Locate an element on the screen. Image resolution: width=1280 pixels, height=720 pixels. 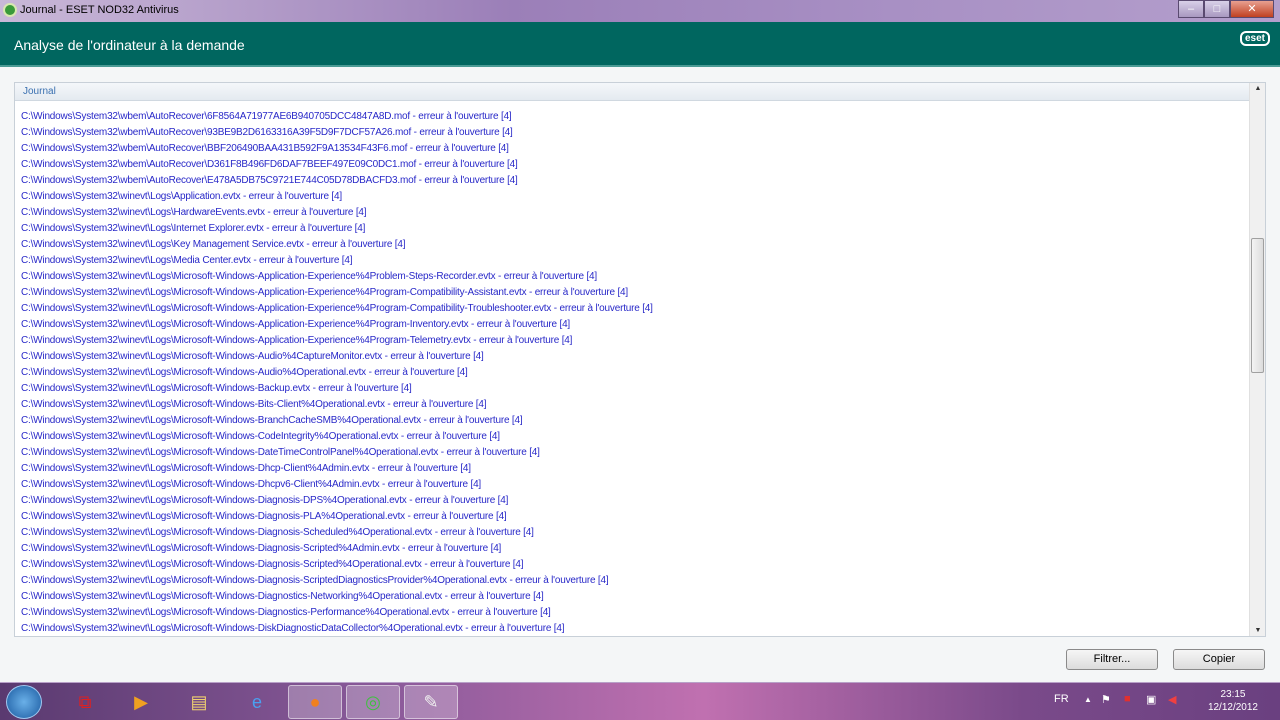
scroll-down-arrow-icon: ▼ is located at coordinates (1257, 630).